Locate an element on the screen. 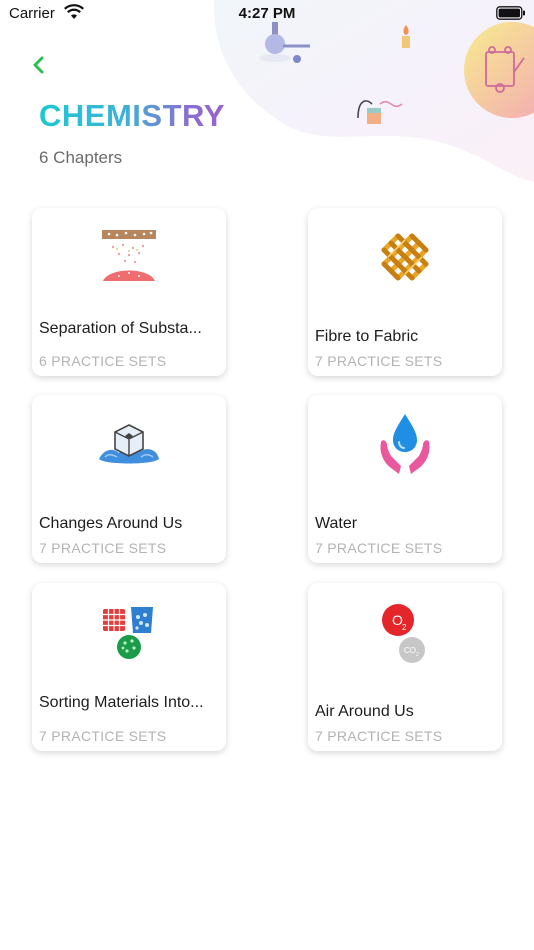  chapter-card-changes: Changes Around Us 7 PRACTICE SETS is located at coordinates (129, 479).